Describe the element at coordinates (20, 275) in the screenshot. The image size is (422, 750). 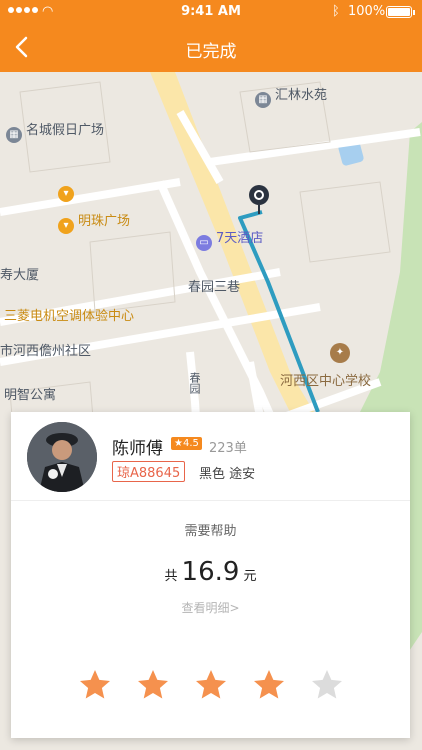
I see `poi-label: 寿大厦` at that location.